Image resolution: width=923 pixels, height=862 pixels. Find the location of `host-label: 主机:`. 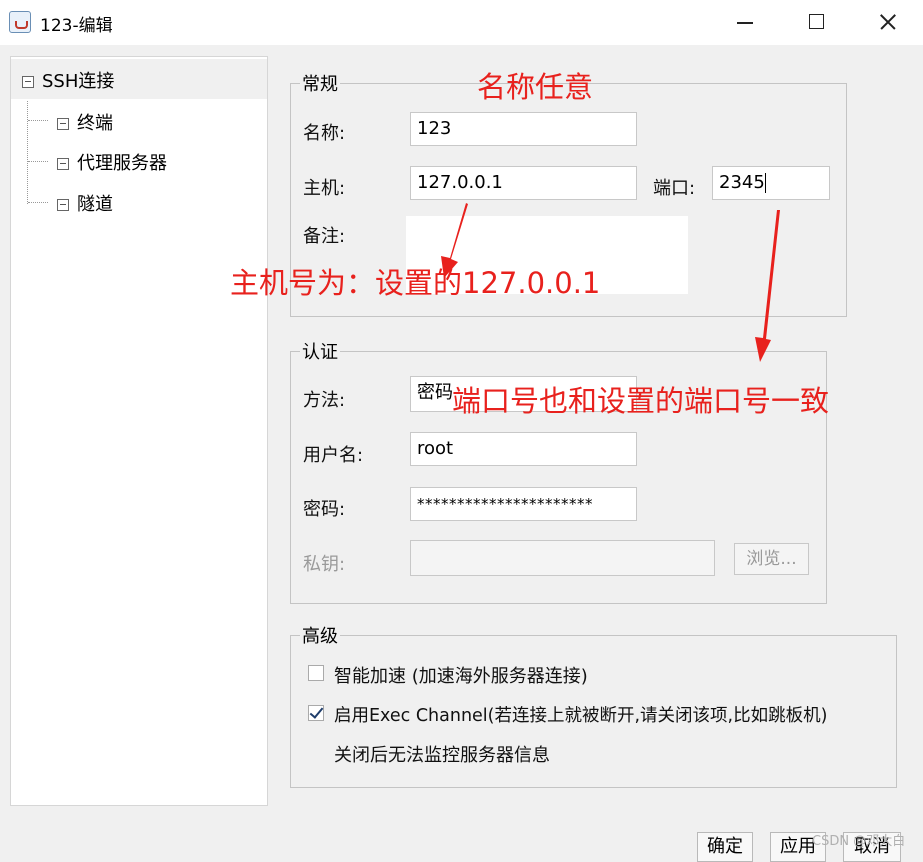

host-label: 主机: is located at coordinates (324, 188).